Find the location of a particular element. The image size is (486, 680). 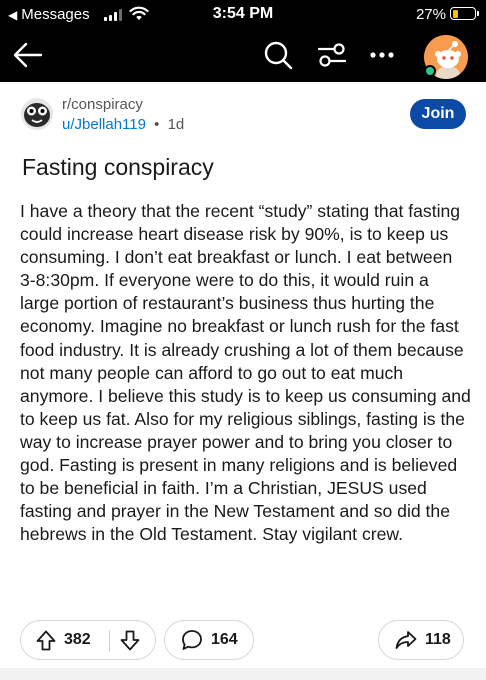

status-time: 3:54 PM is located at coordinates (243, 13).